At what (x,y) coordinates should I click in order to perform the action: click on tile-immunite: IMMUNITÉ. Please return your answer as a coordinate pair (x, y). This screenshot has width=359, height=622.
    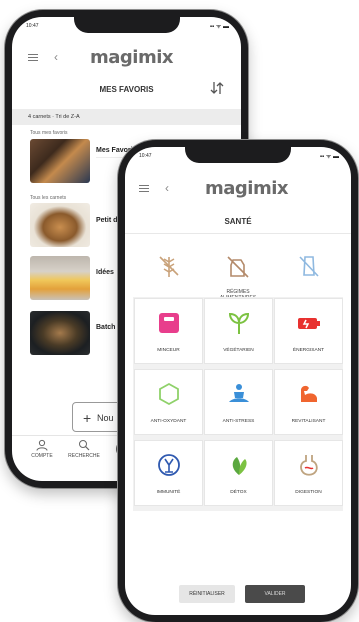
    Looking at the image, I should click on (168, 473).